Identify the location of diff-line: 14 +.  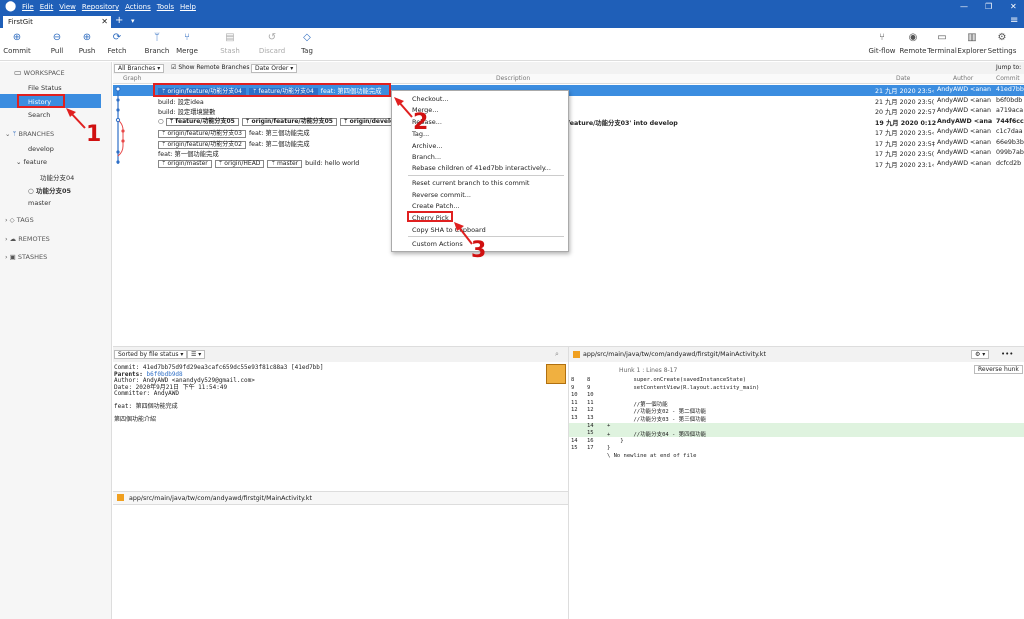
(796, 426).